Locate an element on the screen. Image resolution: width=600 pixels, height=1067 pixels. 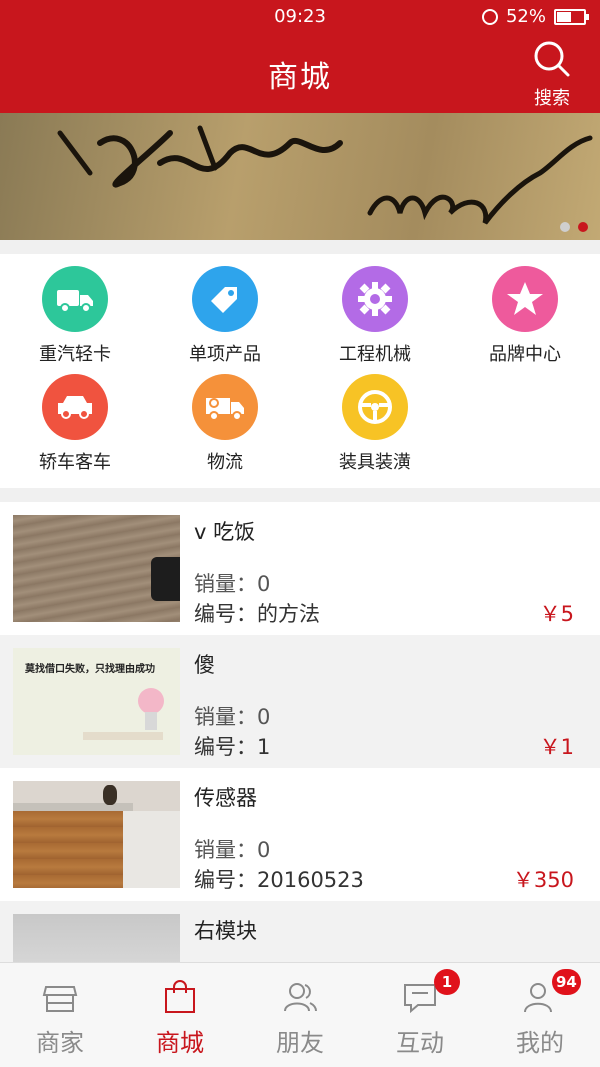
category-accessories: 装具装潢 is located at coordinates (375, 424).